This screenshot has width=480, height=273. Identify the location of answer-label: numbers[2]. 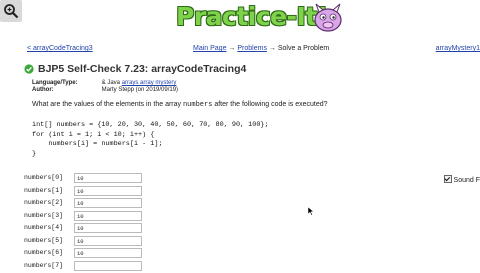
(44, 202).